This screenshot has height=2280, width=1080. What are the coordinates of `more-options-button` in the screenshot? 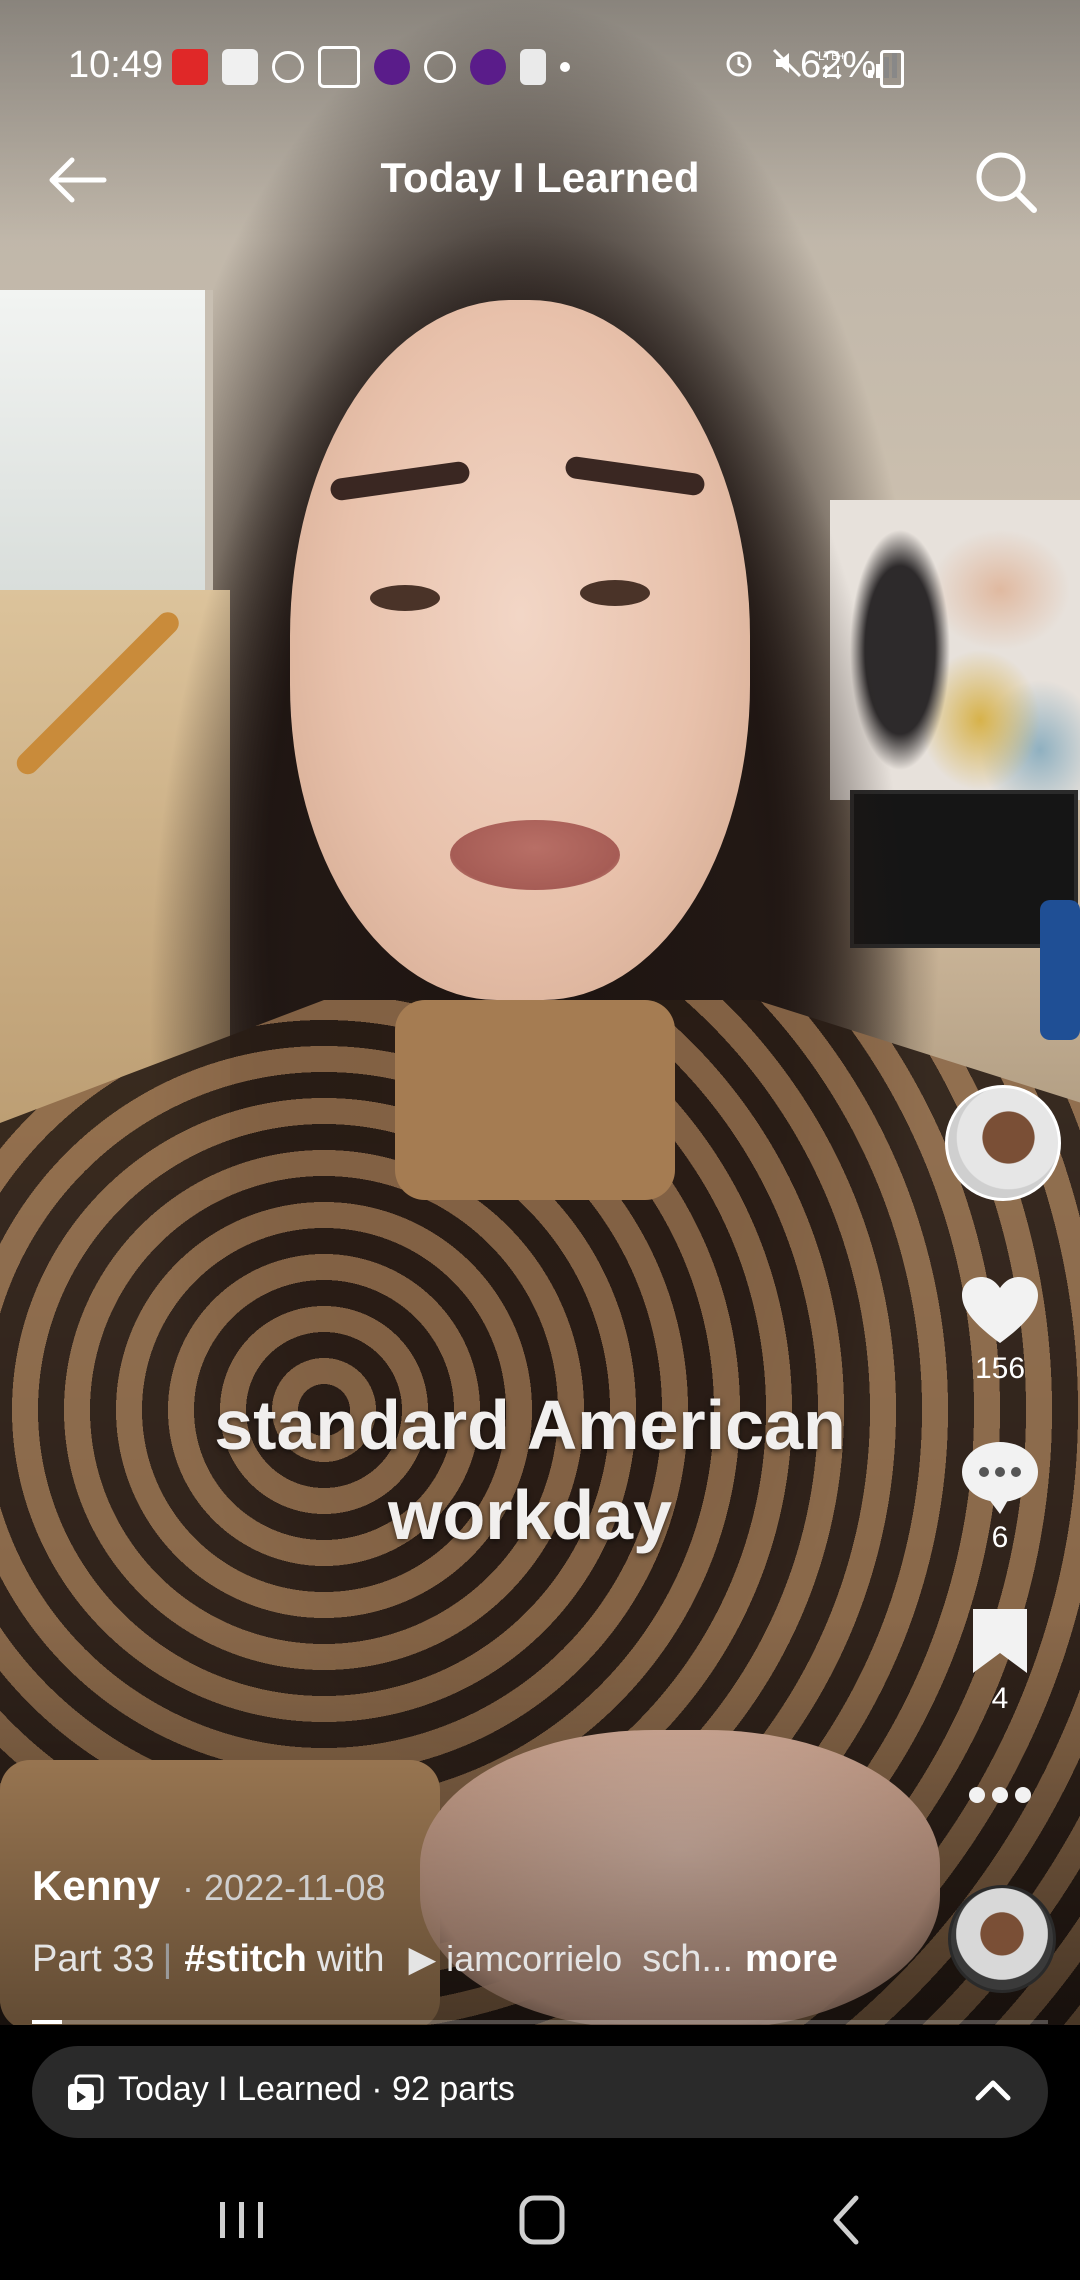 It's located at (1000, 1795).